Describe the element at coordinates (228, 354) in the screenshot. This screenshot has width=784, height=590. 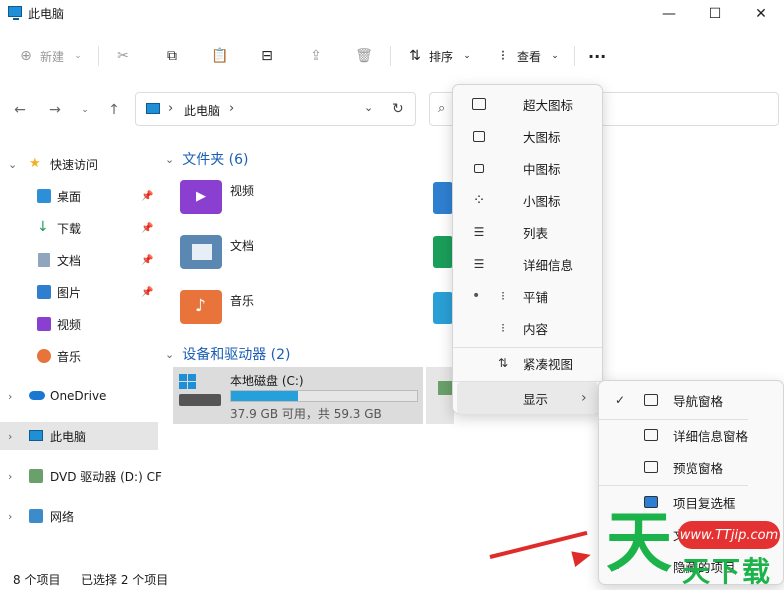
I see `devices-group-header: ⌄ 设备和驱动器 (2)` at that location.